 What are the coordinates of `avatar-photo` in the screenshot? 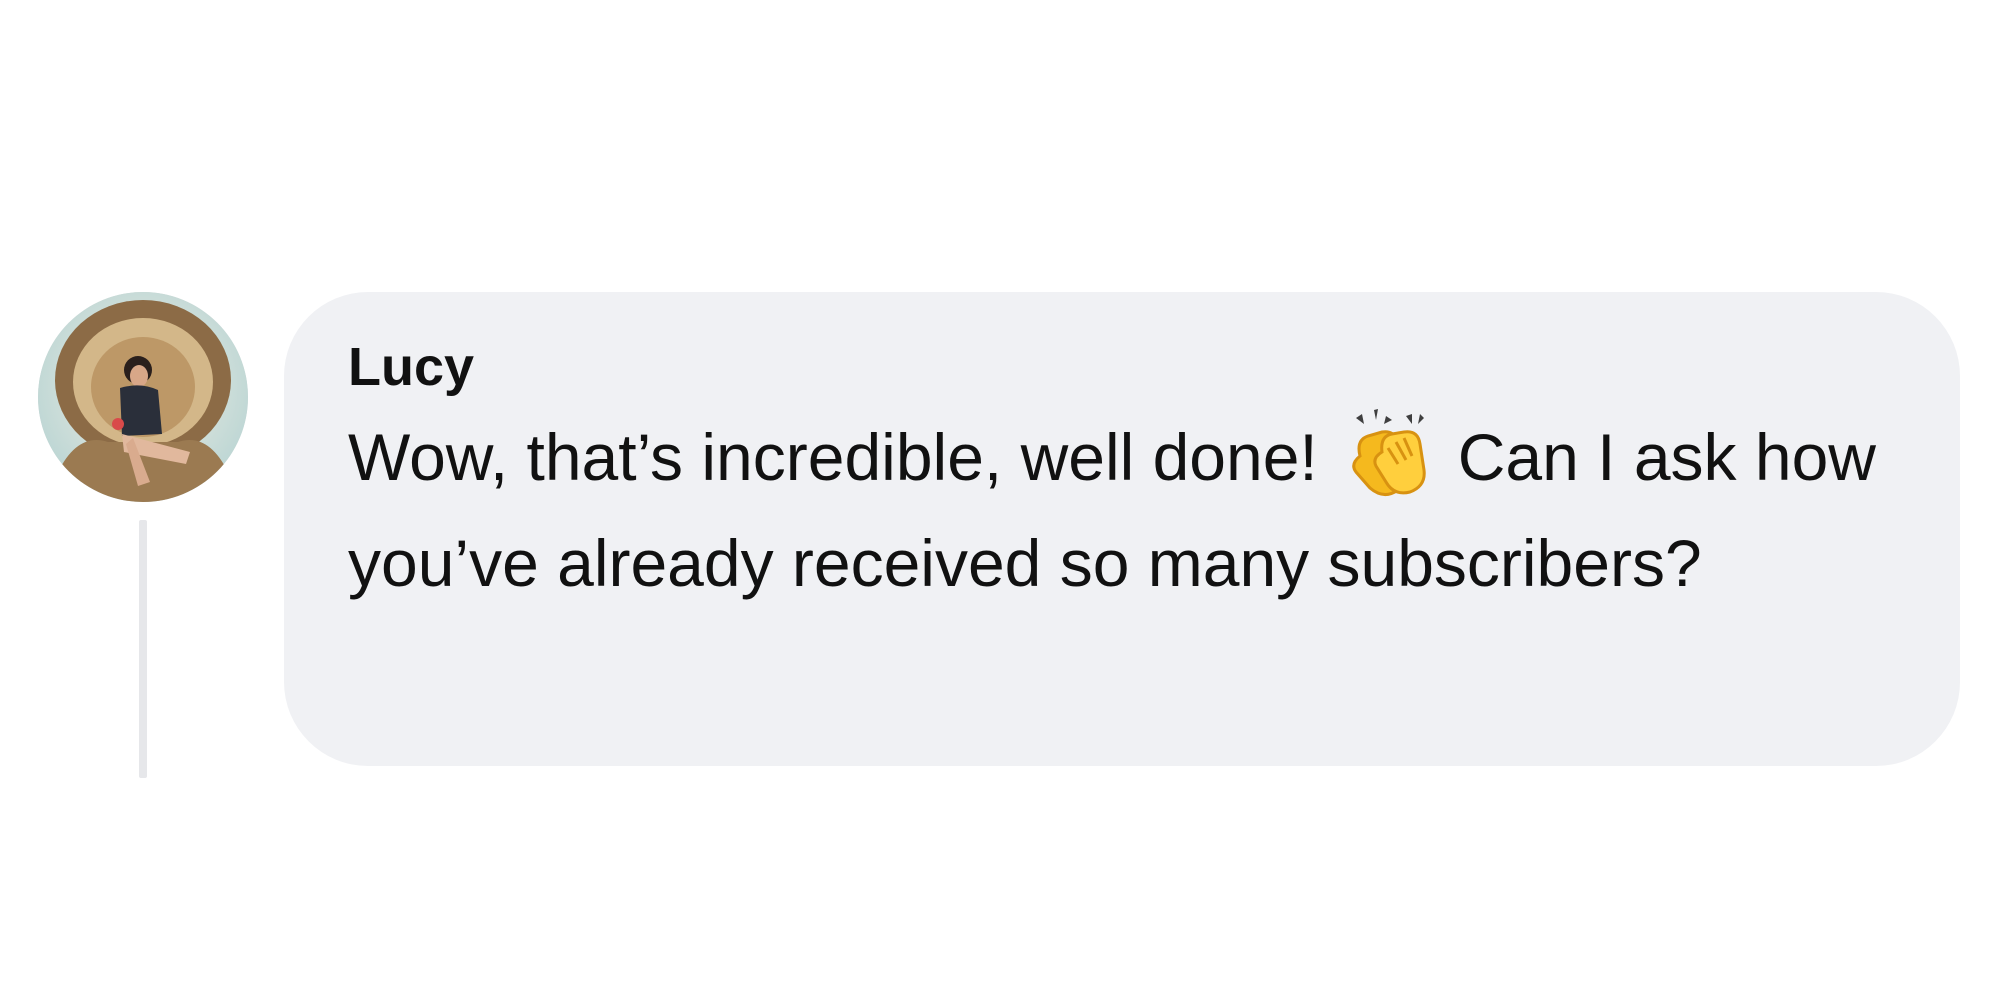 It's located at (143, 397).